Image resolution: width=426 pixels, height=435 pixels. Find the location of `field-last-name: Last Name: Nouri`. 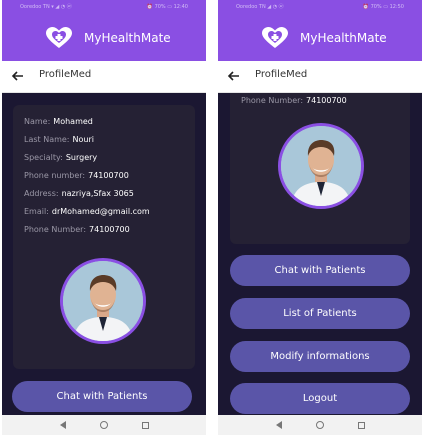

field-last-name: Last Name: Nouri is located at coordinates (59, 139).